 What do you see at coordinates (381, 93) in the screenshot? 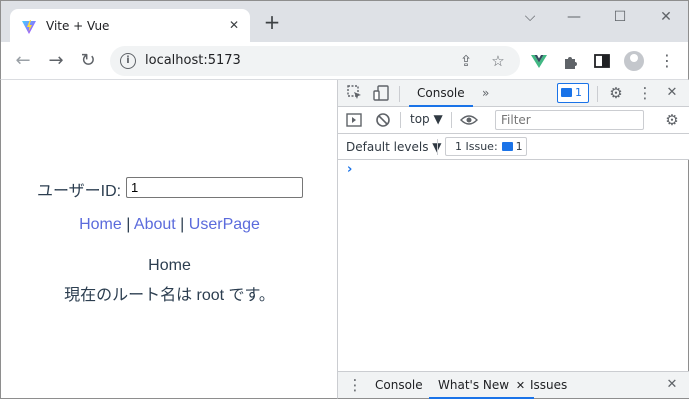
I see `device-toolbar-icon` at bounding box center [381, 93].